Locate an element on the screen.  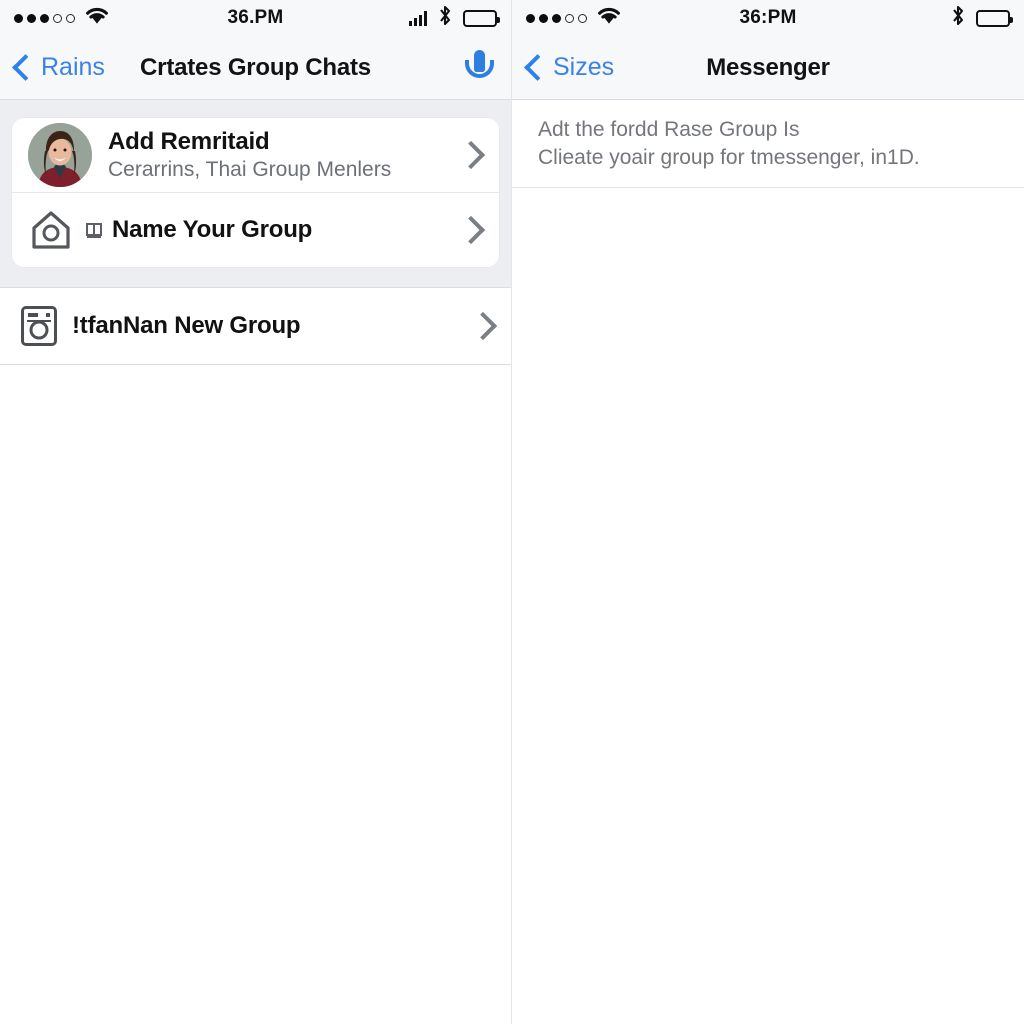
avatar is located at coordinates (60, 155).